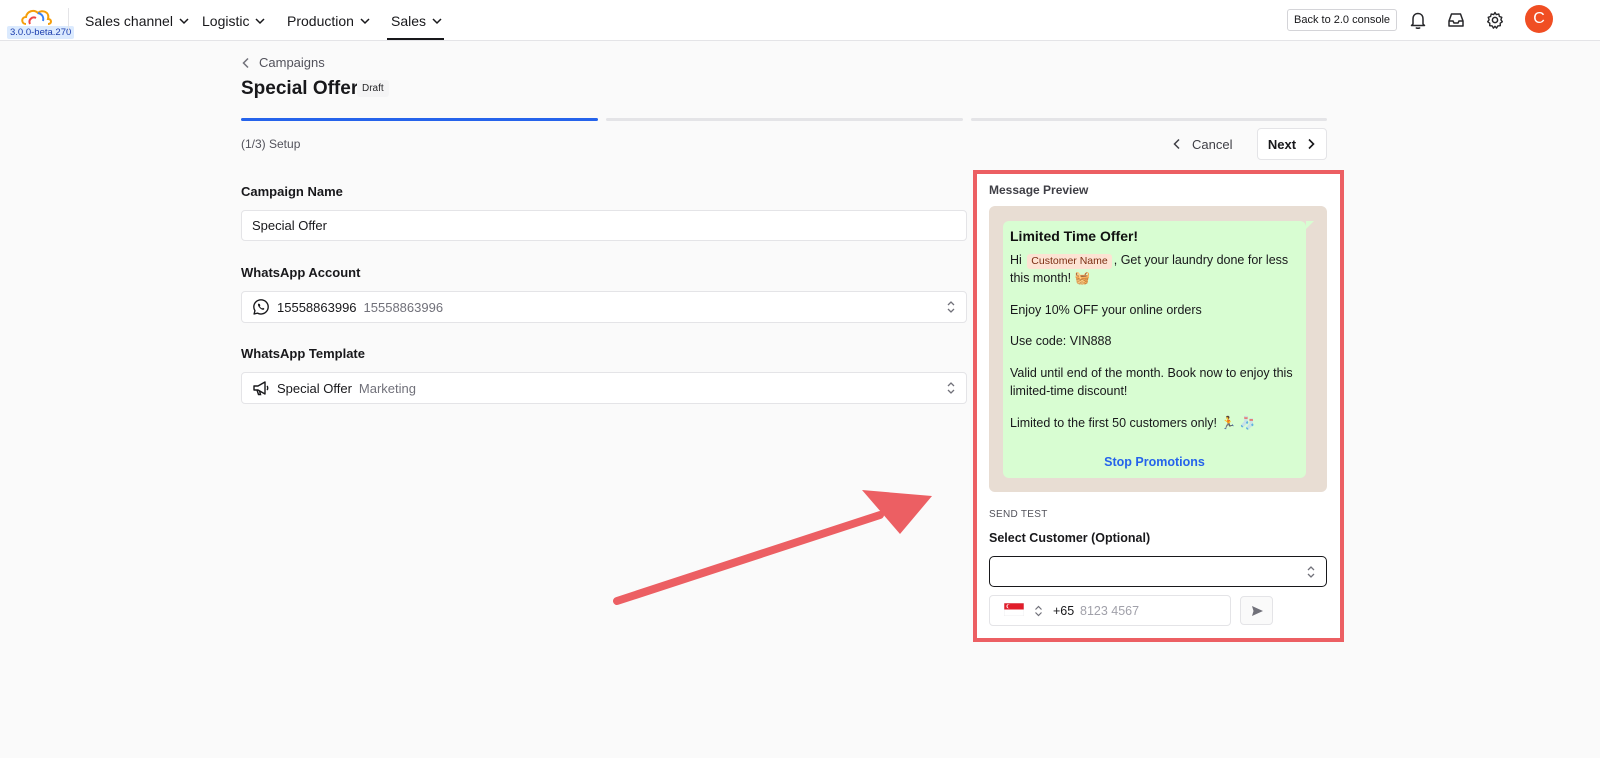  Describe the element at coordinates (1539, 19) in the screenshot. I see `user-avatar: C` at that location.